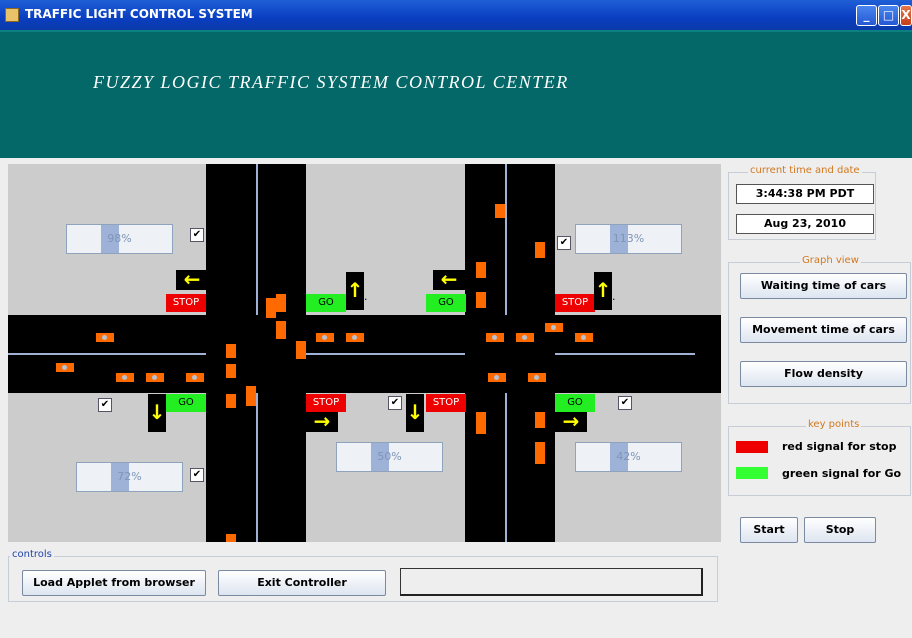  I want to click on red-swatch, so click(752, 447).